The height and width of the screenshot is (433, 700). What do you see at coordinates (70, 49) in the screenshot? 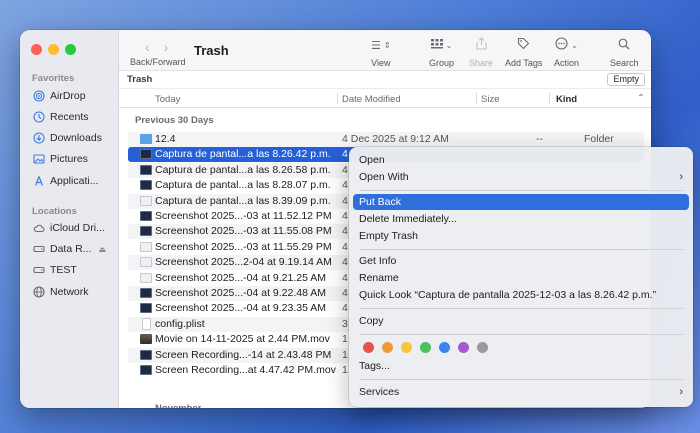
I see `zoom-button` at bounding box center [70, 49].